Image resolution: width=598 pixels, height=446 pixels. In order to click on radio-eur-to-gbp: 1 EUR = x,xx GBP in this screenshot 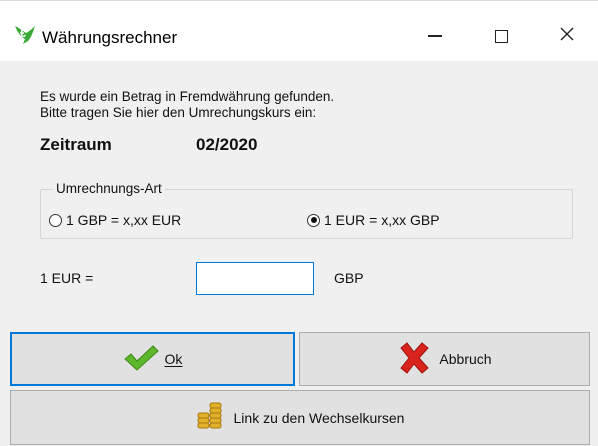, I will do `click(373, 220)`.